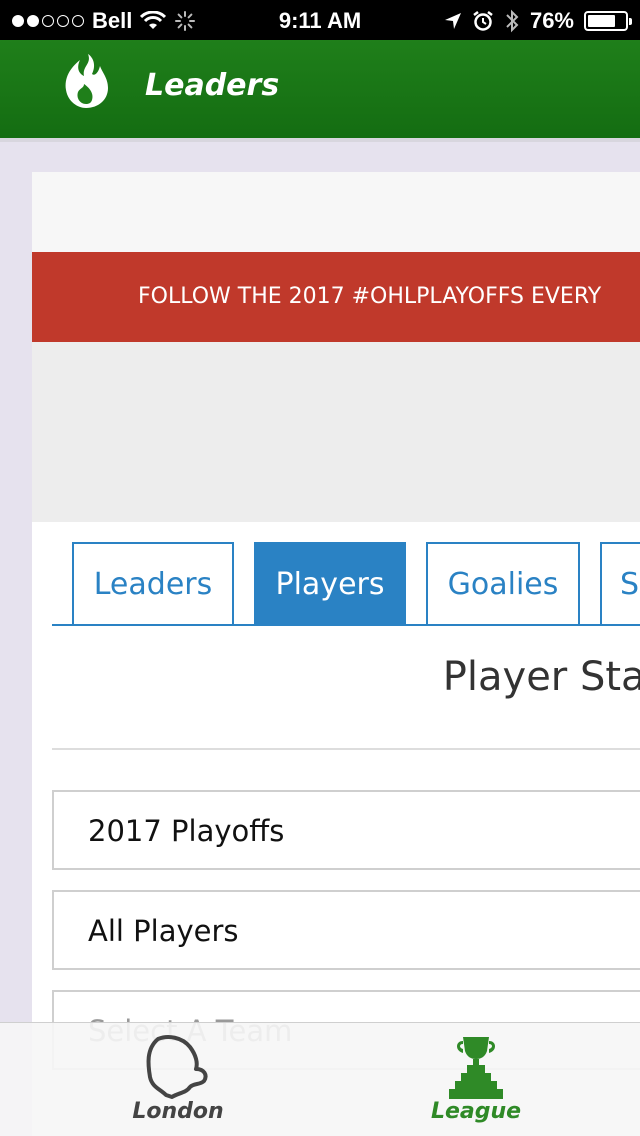 The height and width of the screenshot is (1136, 640). Describe the element at coordinates (483, 21) in the screenshot. I see `alarm-clock-icon` at that location.